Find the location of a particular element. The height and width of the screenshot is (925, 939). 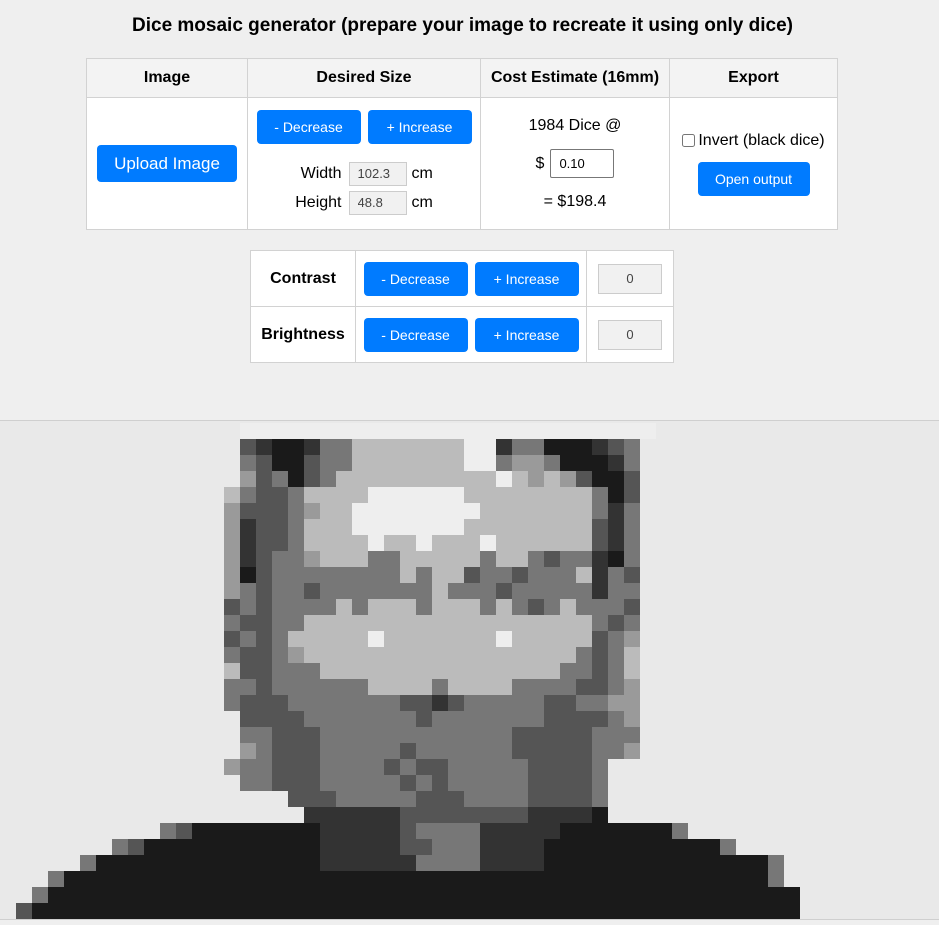

invert-checkbox is located at coordinates (689, 140).